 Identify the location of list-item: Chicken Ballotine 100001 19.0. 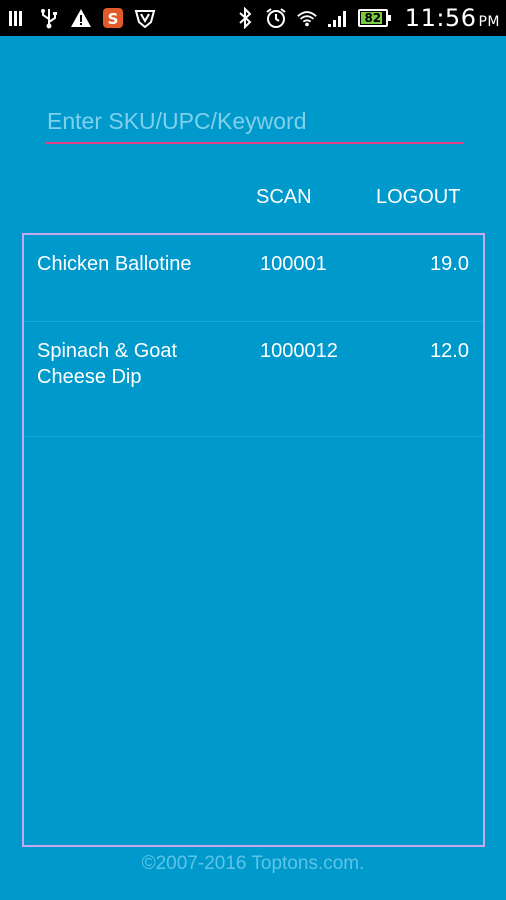
(253, 278).